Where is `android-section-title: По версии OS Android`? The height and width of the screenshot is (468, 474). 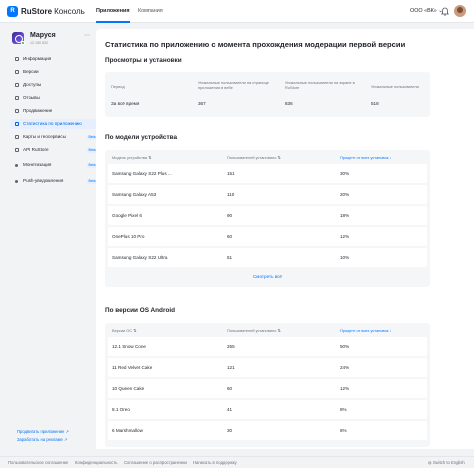 android-section-title: По версии OS Android is located at coordinates (140, 310).